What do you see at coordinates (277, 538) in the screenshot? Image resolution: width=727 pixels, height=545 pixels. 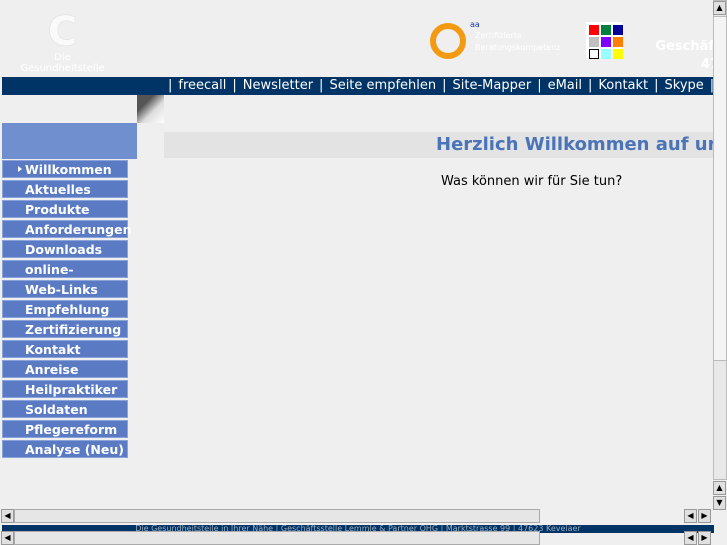 I see `footer-scrollbar-thumb` at bounding box center [277, 538].